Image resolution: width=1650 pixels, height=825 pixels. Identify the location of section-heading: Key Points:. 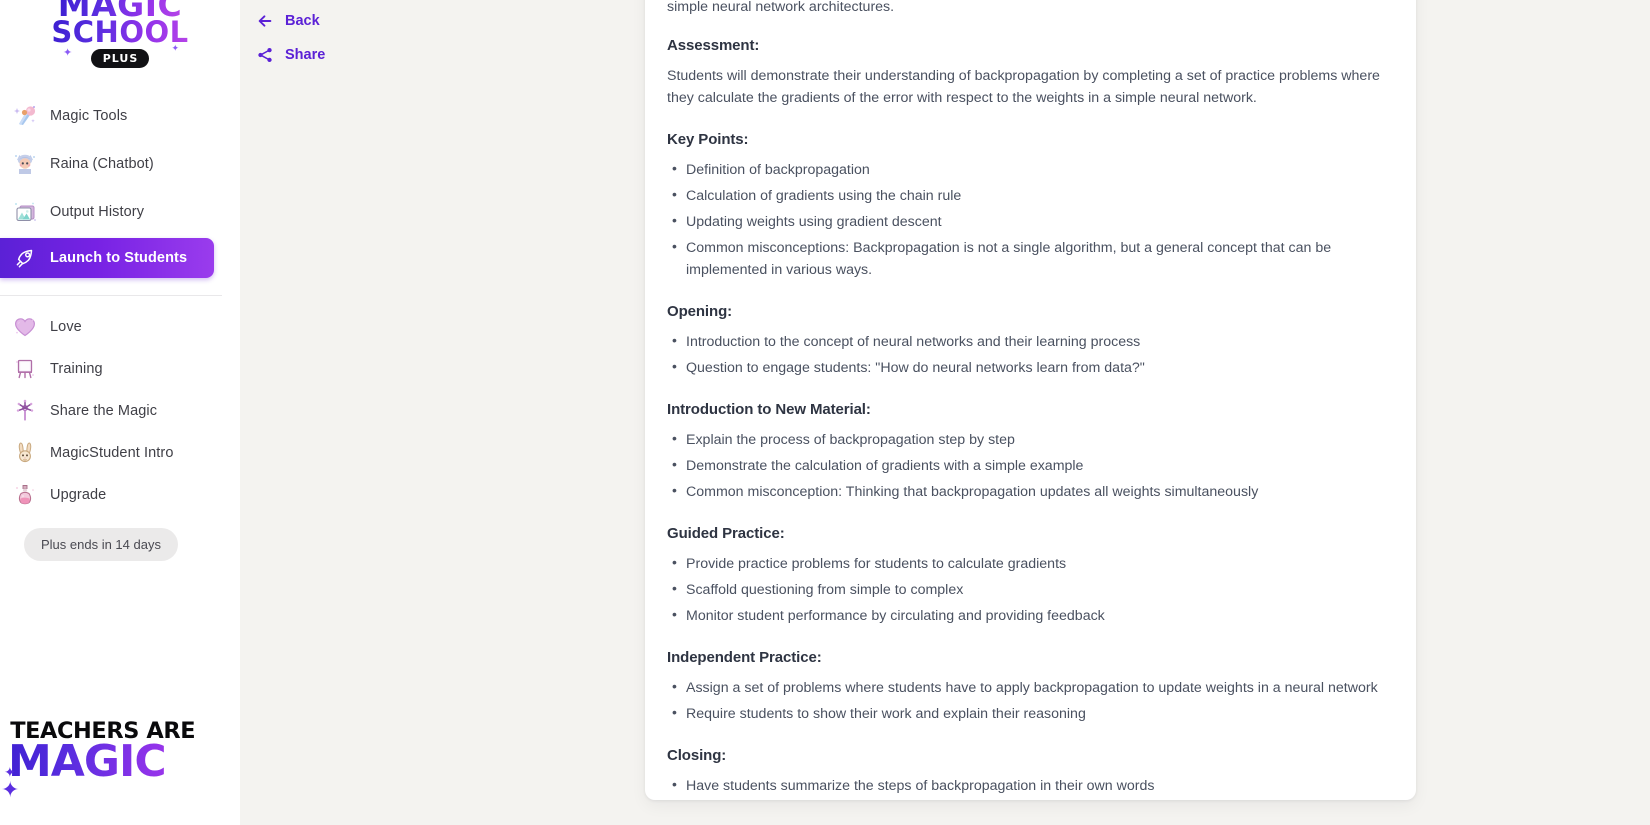
(708, 139).